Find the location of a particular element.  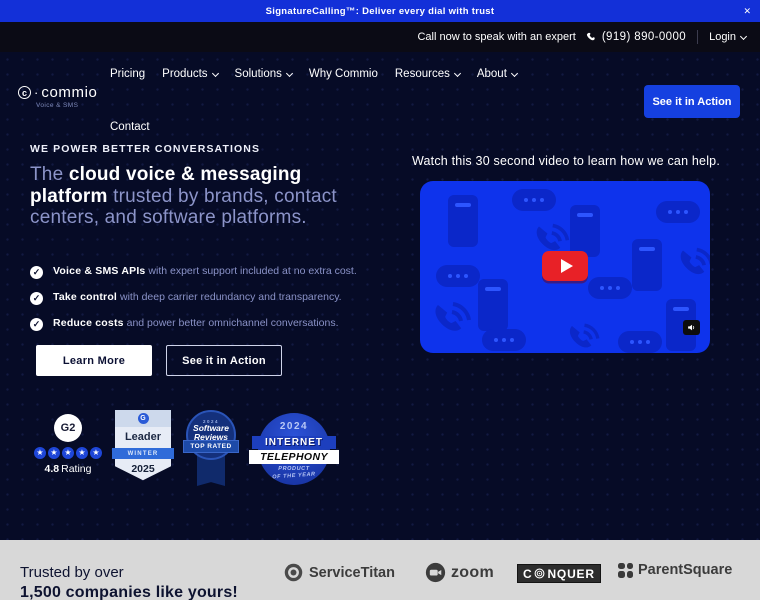

hero-eyebrow: WE POWER BETTER CONVERSATIONS is located at coordinates (145, 149).